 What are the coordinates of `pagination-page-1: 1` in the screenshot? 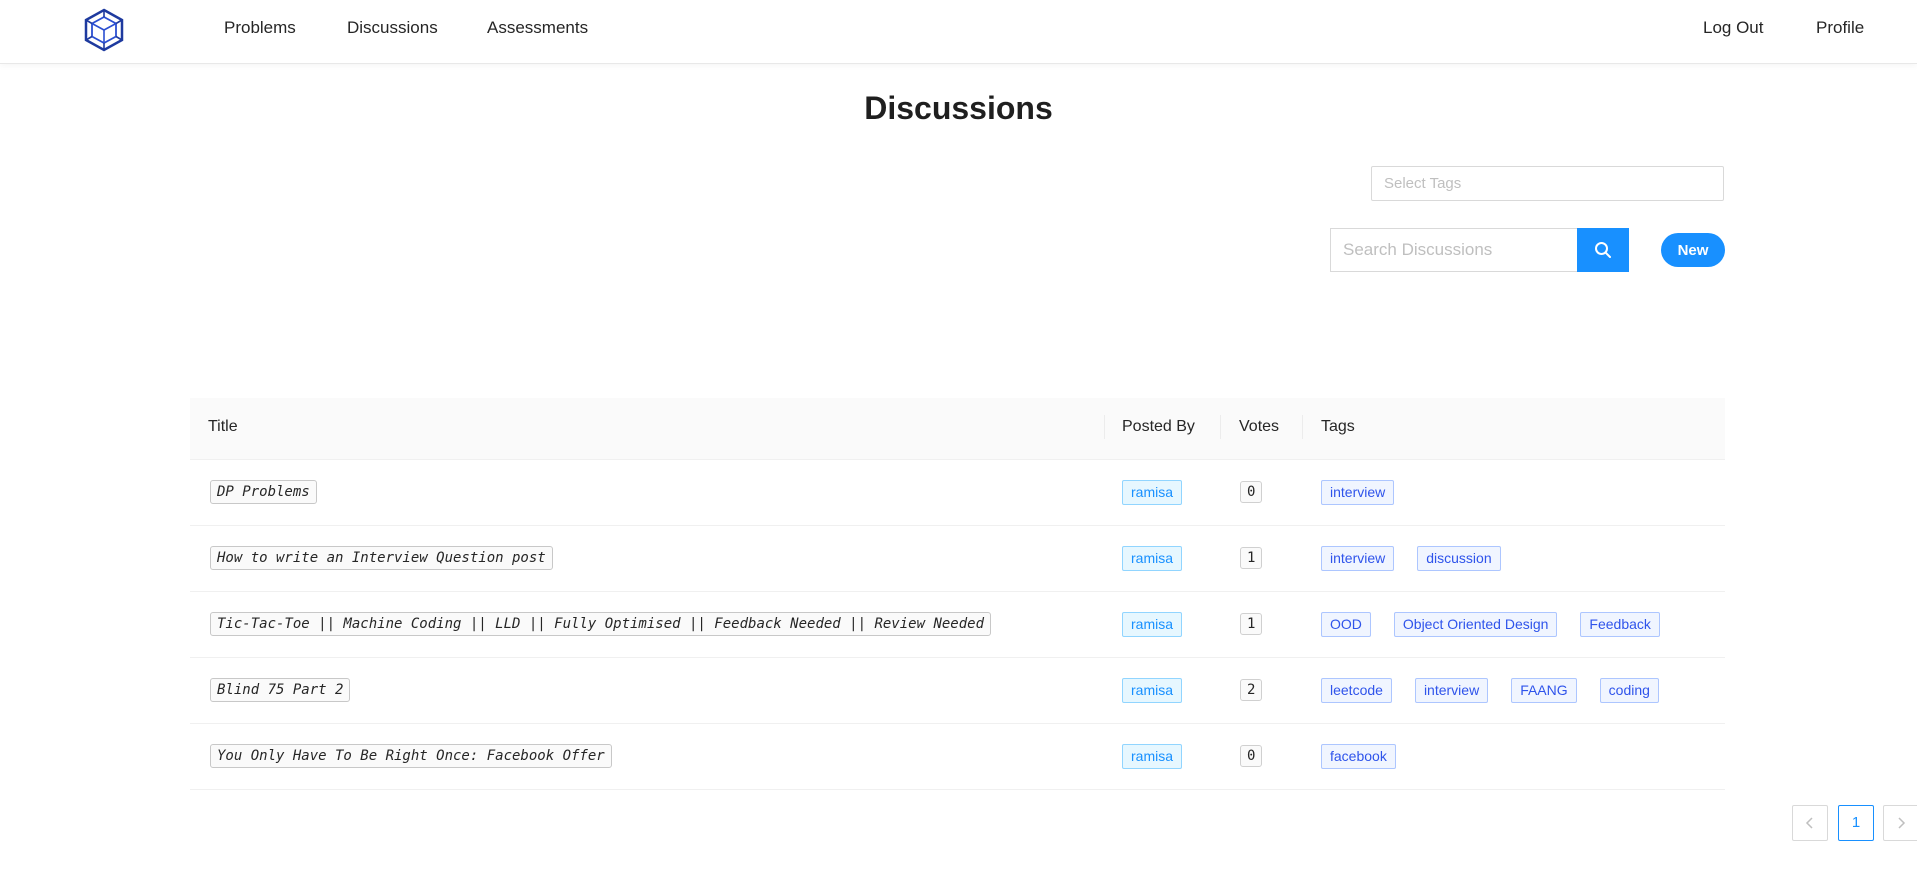 It's located at (1856, 823).